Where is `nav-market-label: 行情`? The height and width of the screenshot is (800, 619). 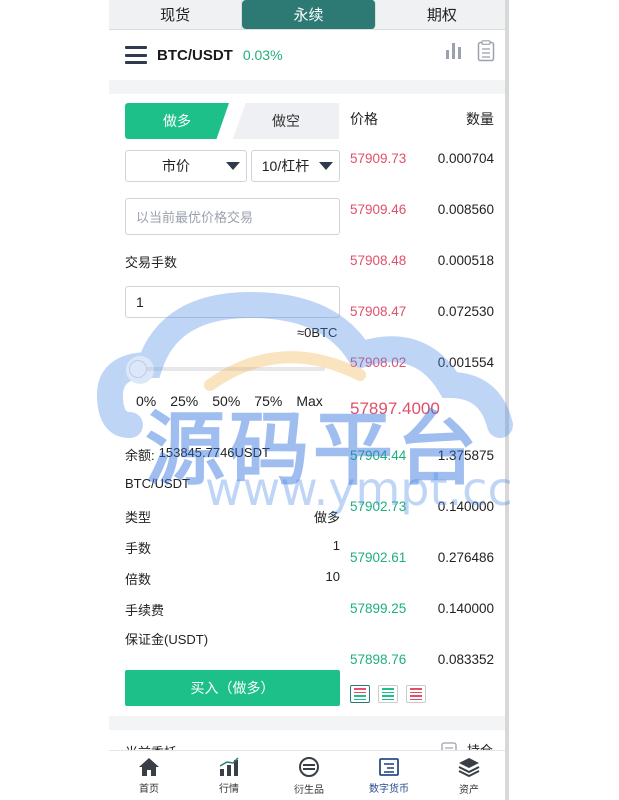 nav-market-label: 行情 is located at coordinates (229, 789).